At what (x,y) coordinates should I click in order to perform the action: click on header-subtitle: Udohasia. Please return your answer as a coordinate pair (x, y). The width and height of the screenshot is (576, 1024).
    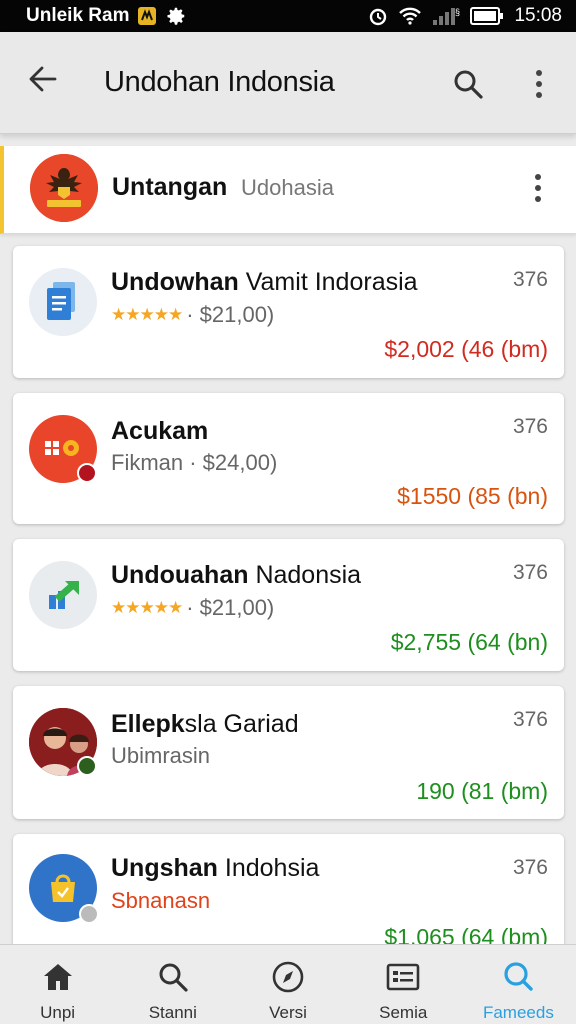
    Looking at the image, I should click on (287, 187).